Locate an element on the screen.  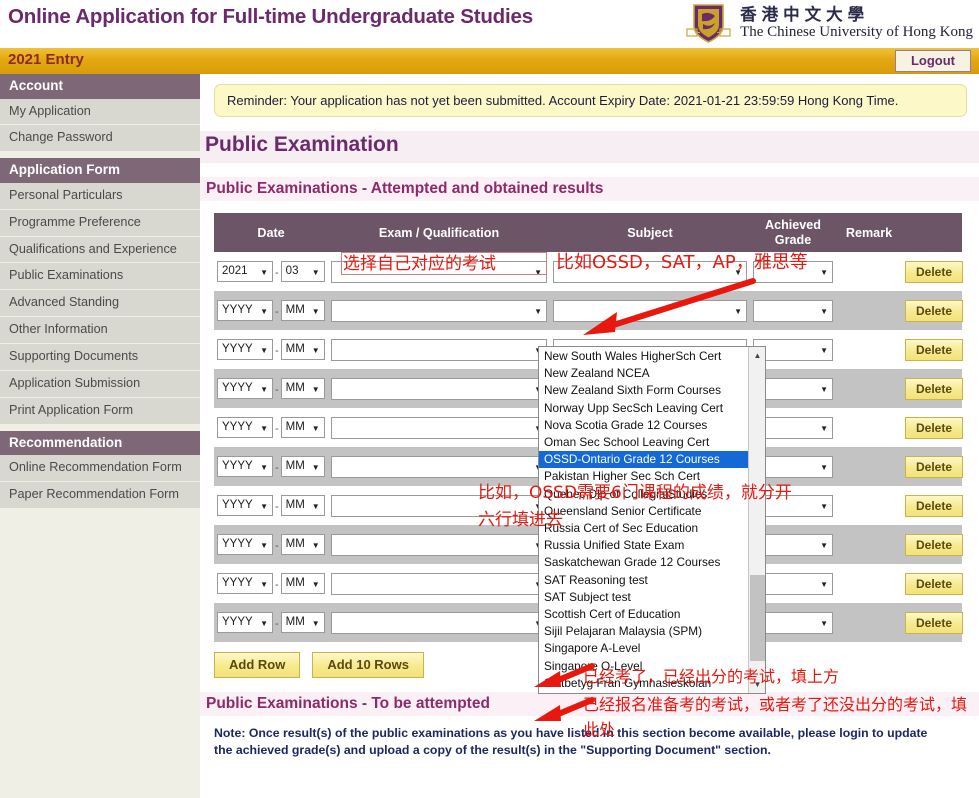
sidebar-group-account: Account is located at coordinates (100, 86).